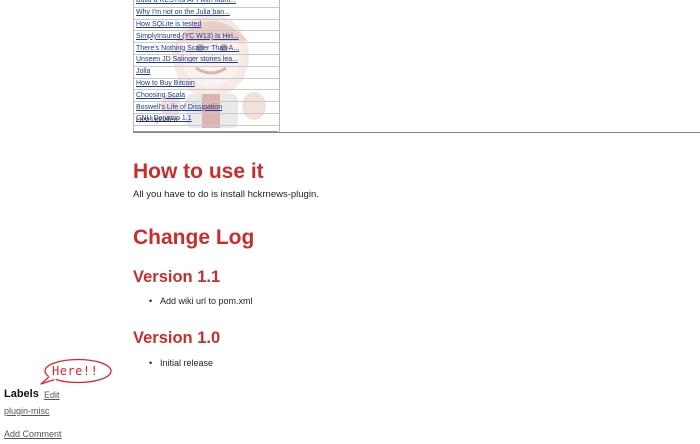  What do you see at coordinates (177, 277) in the screenshot?
I see `version-1-1-heading: Version 1.1` at bounding box center [177, 277].